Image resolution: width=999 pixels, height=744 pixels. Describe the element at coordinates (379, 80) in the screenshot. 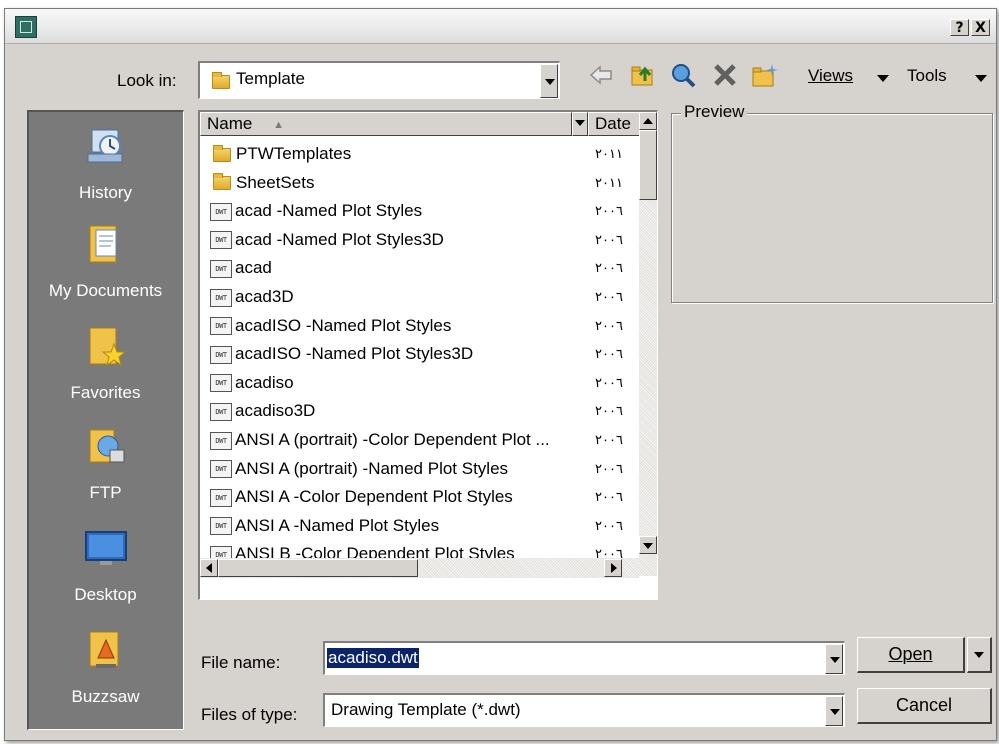

I see `look-in-dropdown: Template` at that location.